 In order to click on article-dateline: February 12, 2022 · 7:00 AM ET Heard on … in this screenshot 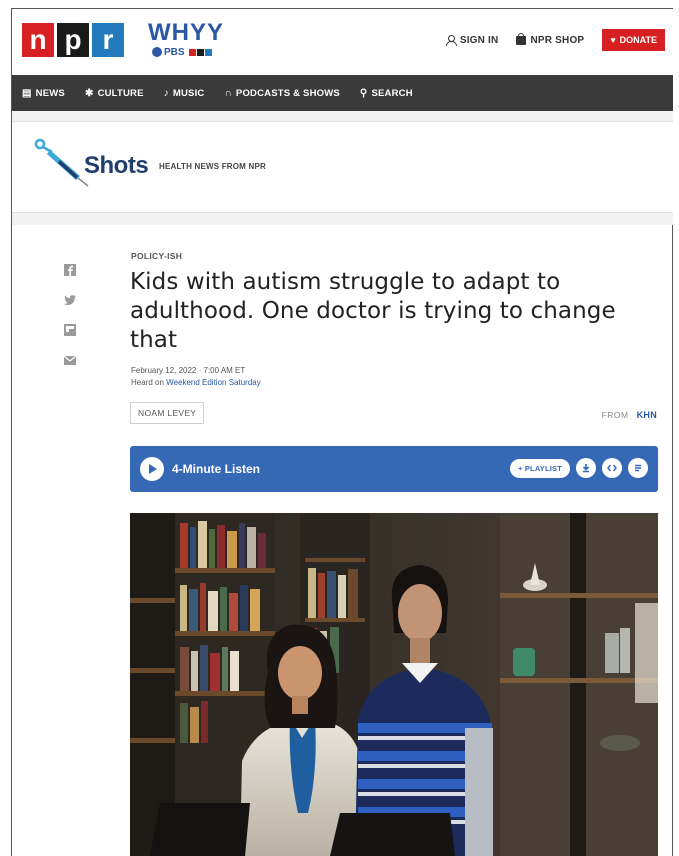, I will do `click(196, 377)`.